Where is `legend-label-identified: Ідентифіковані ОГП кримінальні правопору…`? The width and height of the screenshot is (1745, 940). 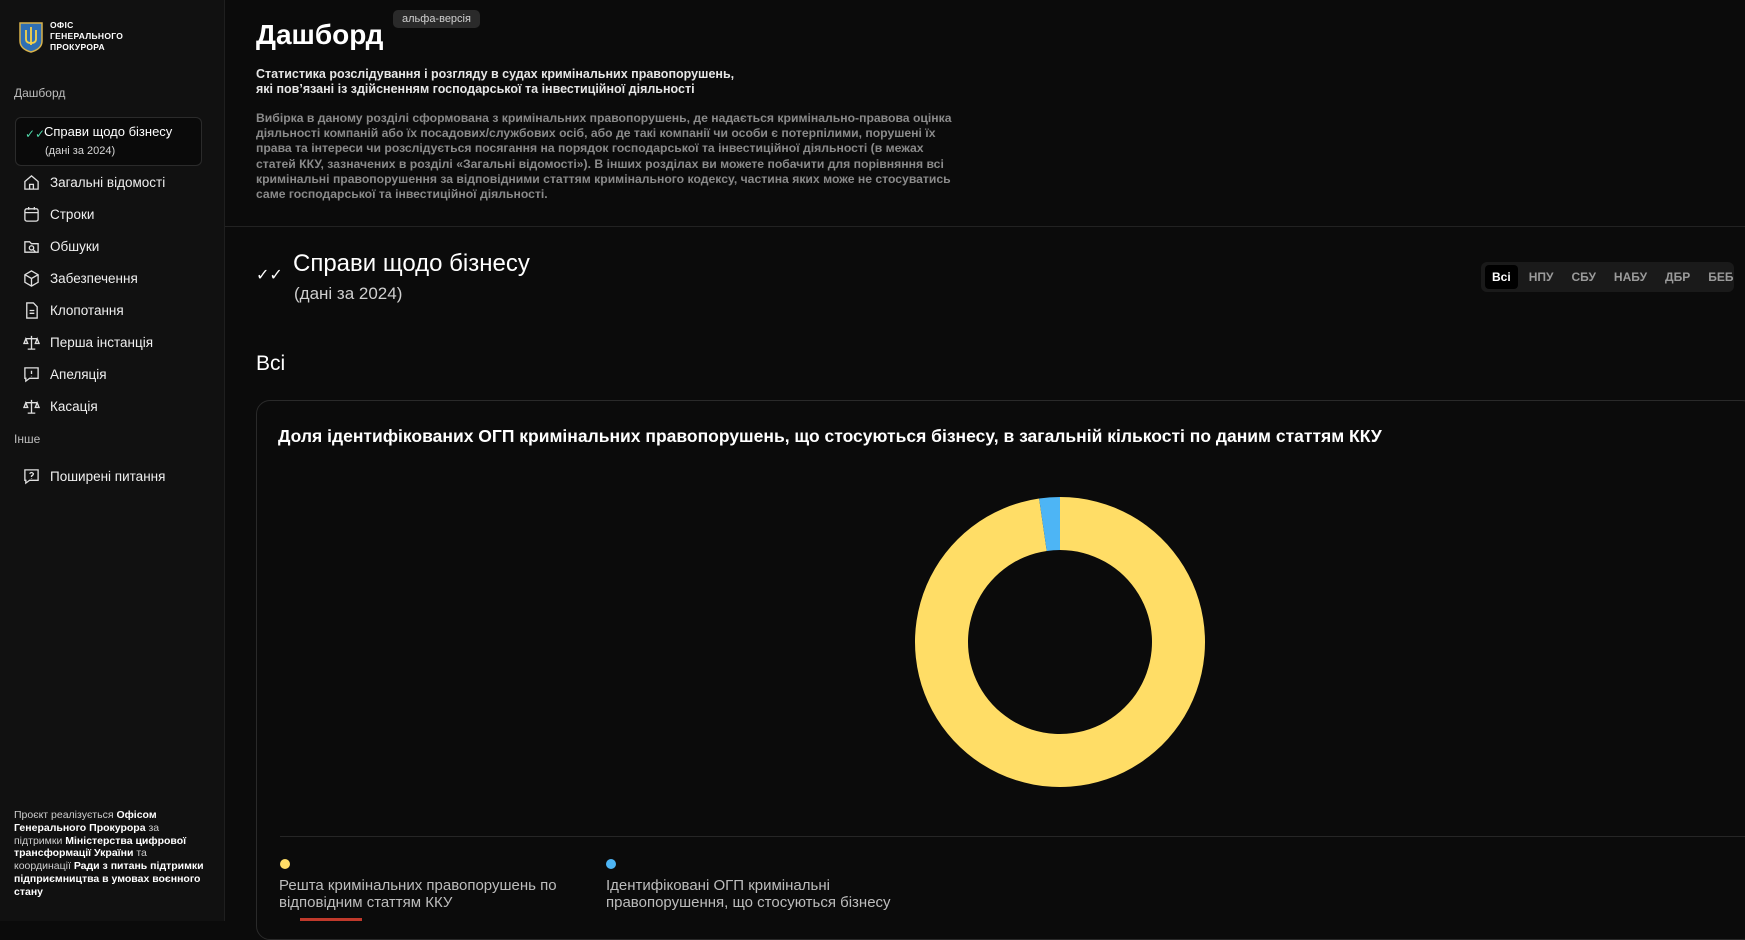 legend-label-identified: Ідентифіковані ОГП кримінальні правопору… is located at coordinates (748, 894).